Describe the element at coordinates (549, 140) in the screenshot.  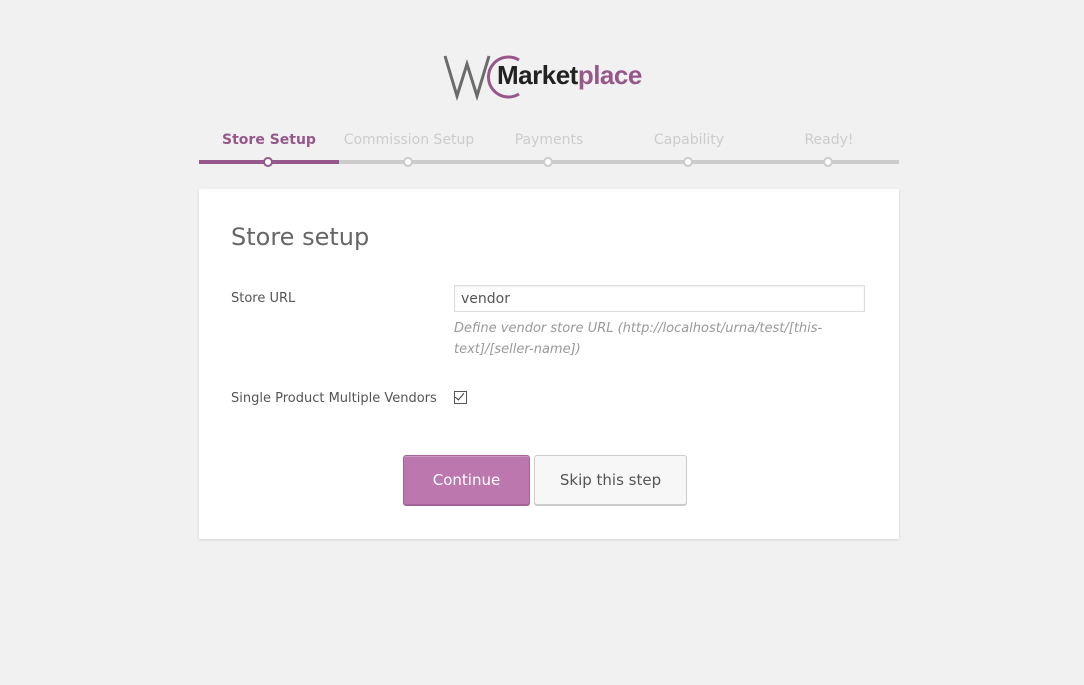
I see `step-label: Payments` at that location.